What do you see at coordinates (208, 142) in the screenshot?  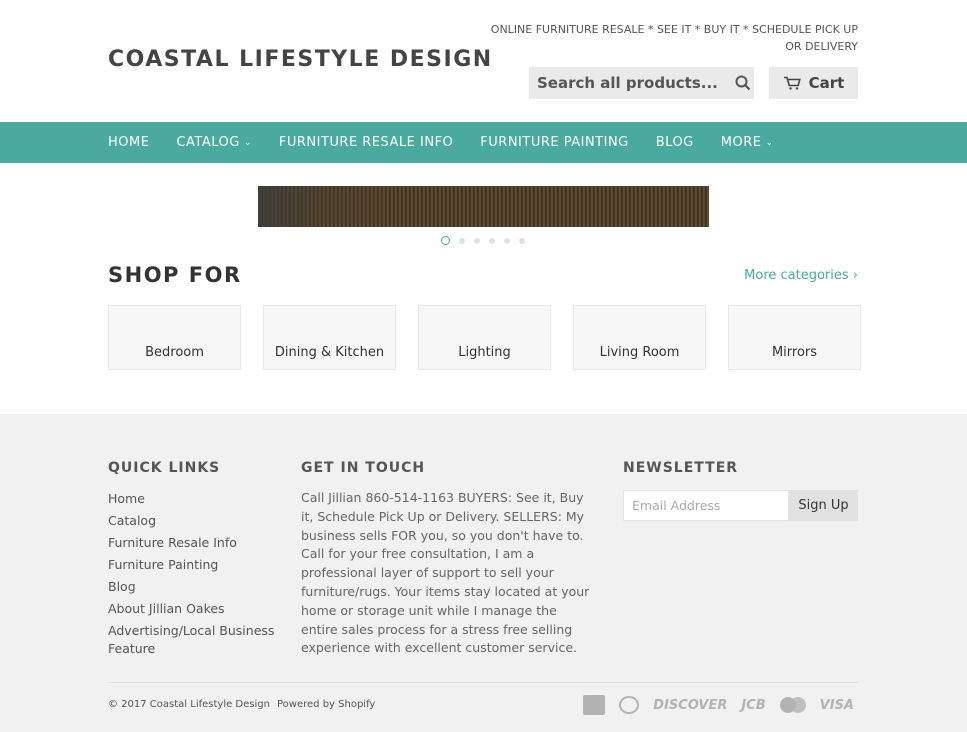 I see `nav-label: CATALOG` at bounding box center [208, 142].